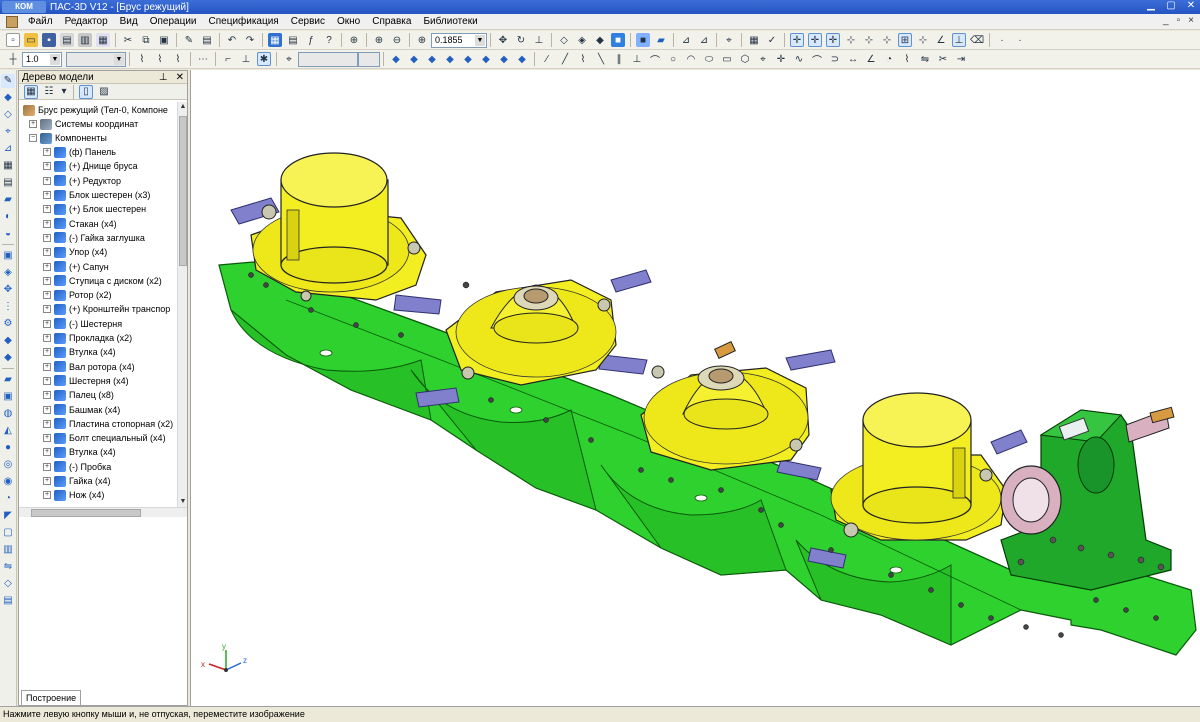 This screenshot has width=1200, height=722. I want to click on scroll-up-icon: ▲, so click(183, 107).